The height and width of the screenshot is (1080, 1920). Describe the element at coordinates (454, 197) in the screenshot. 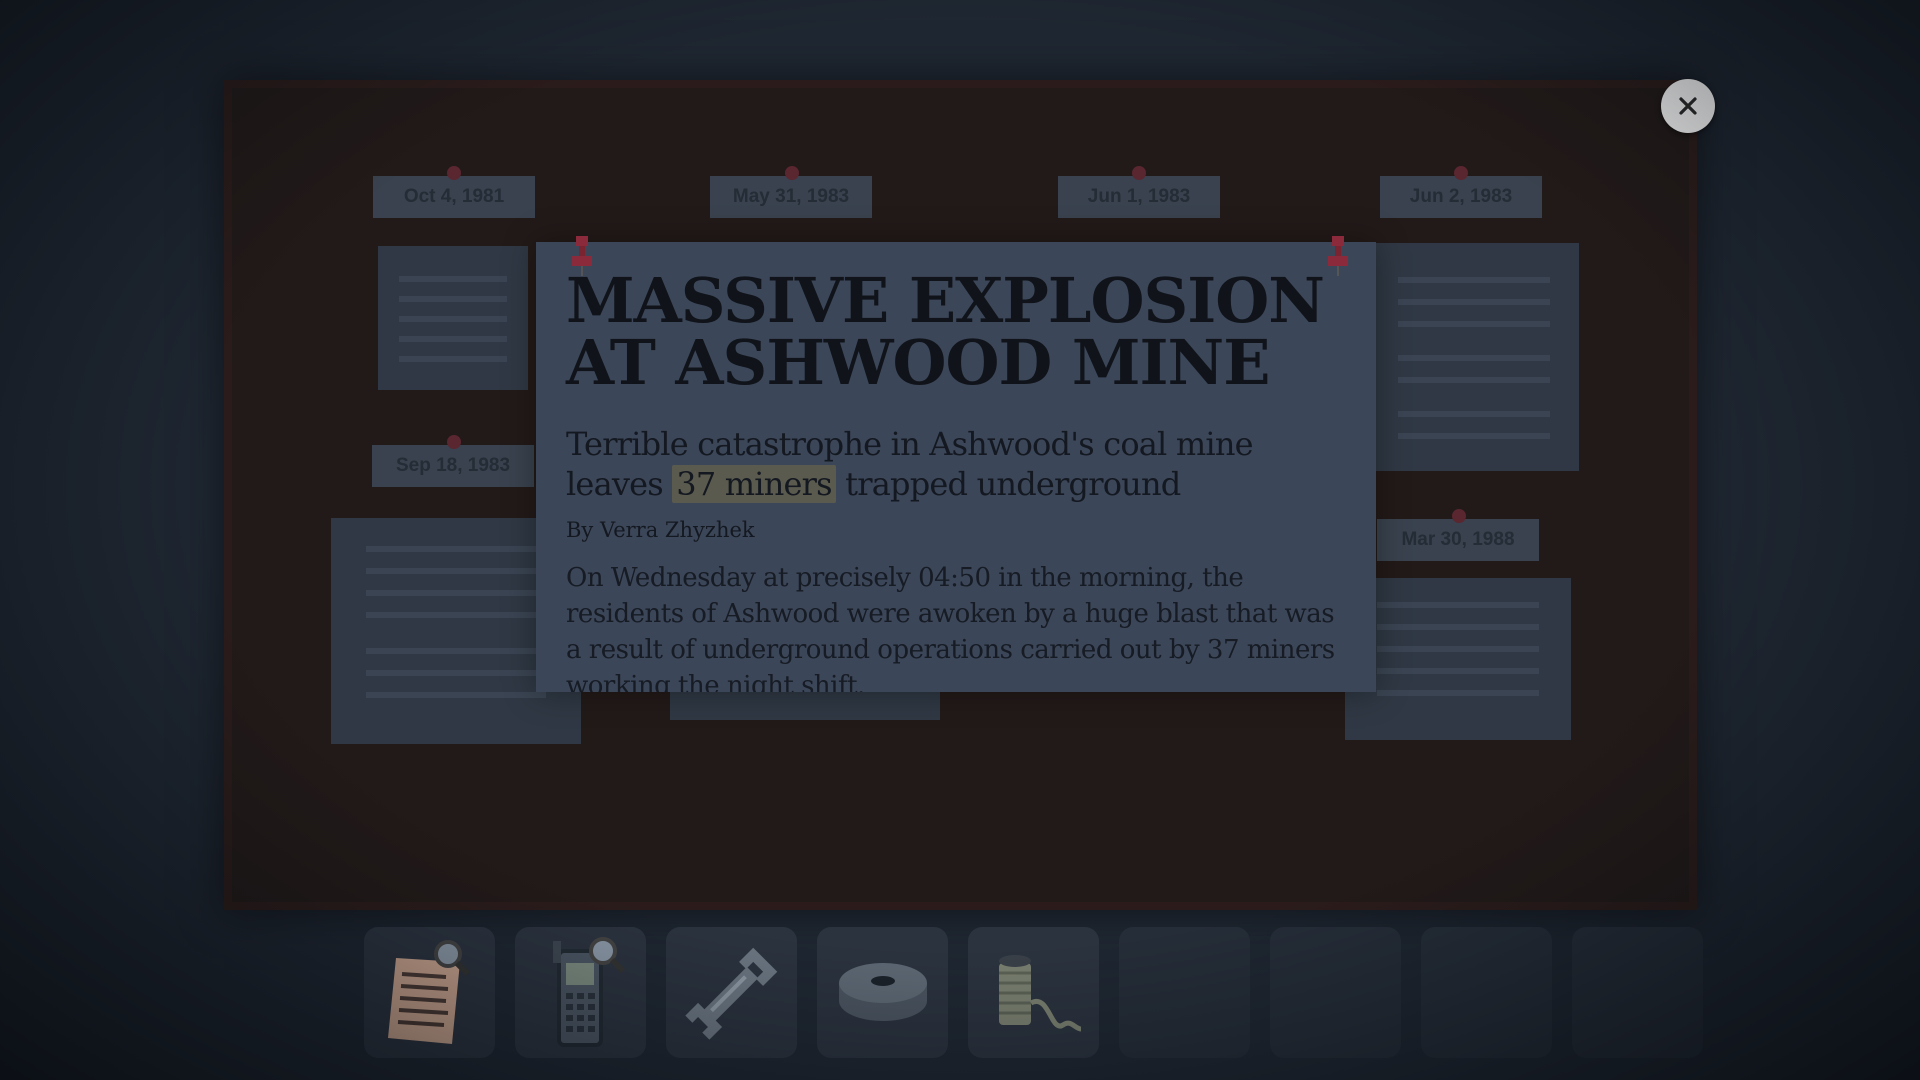

I see `date-tag: Oct 4, 1981` at that location.